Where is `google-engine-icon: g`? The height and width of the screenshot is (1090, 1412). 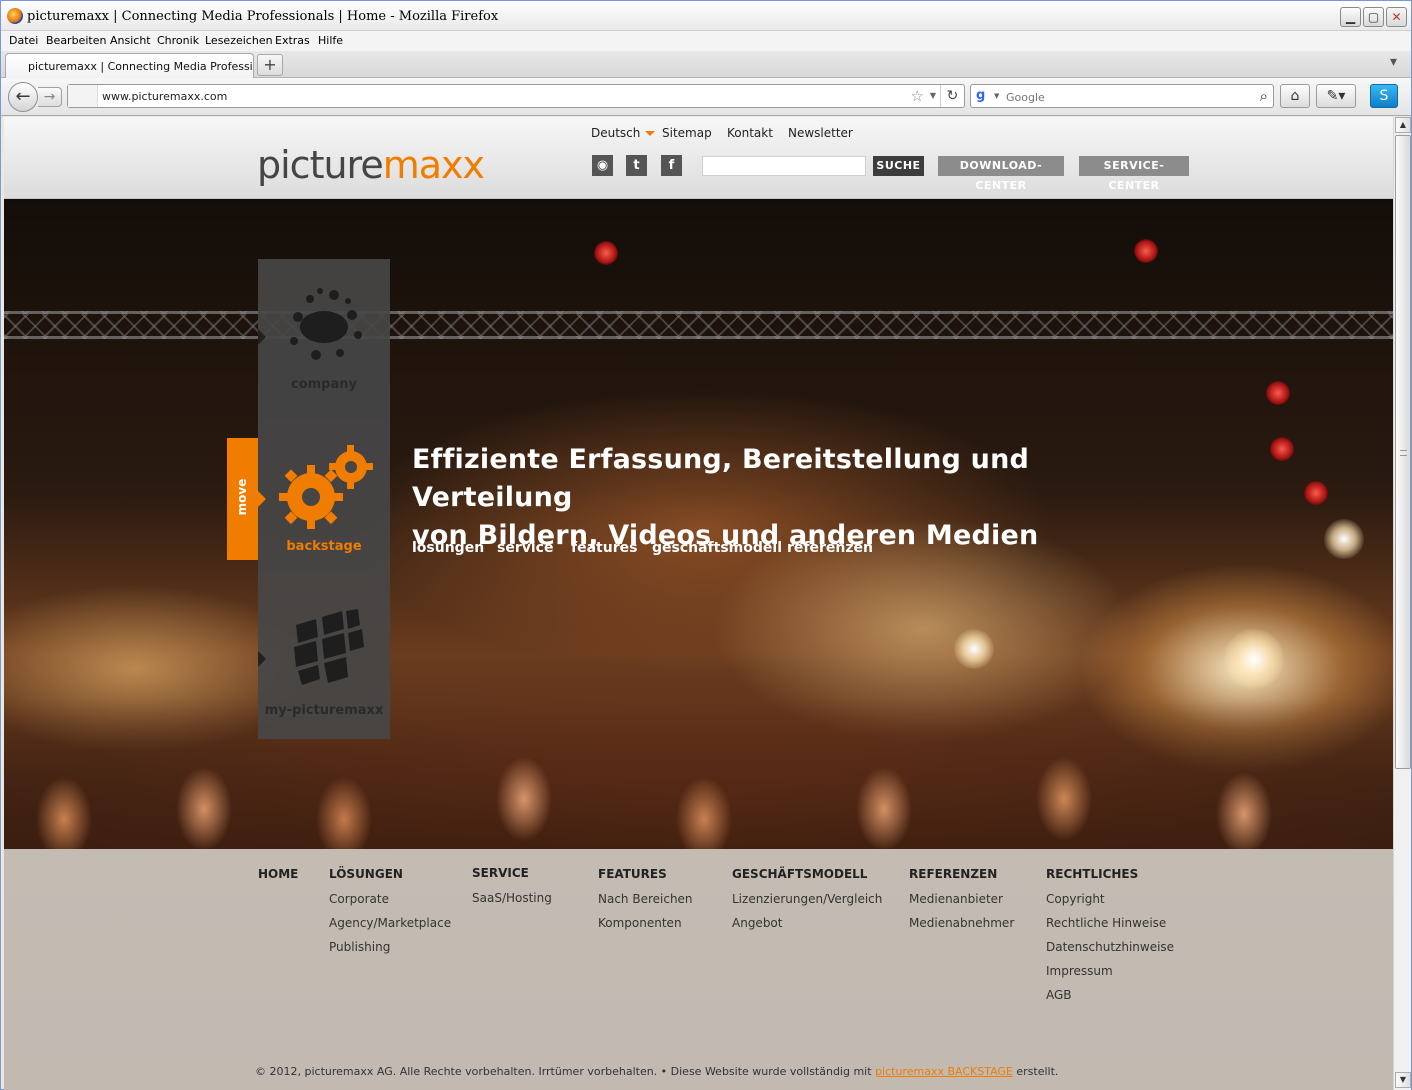
google-engine-icon: g is located at coordinates (984, 96).